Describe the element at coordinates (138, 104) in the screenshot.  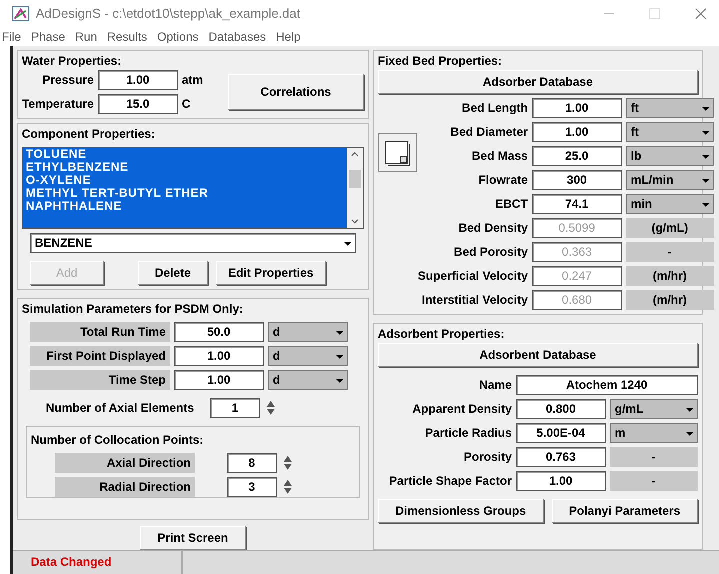
I see `text-field: 15.0` at that location.